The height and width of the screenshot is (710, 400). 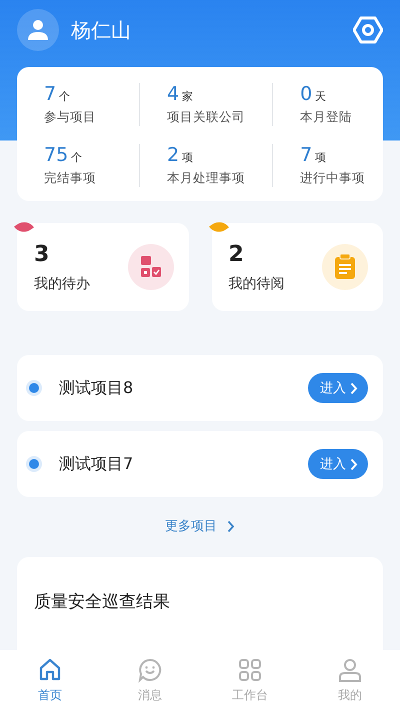 I want to click on stat-value: 2, so click(x=173, y=155).